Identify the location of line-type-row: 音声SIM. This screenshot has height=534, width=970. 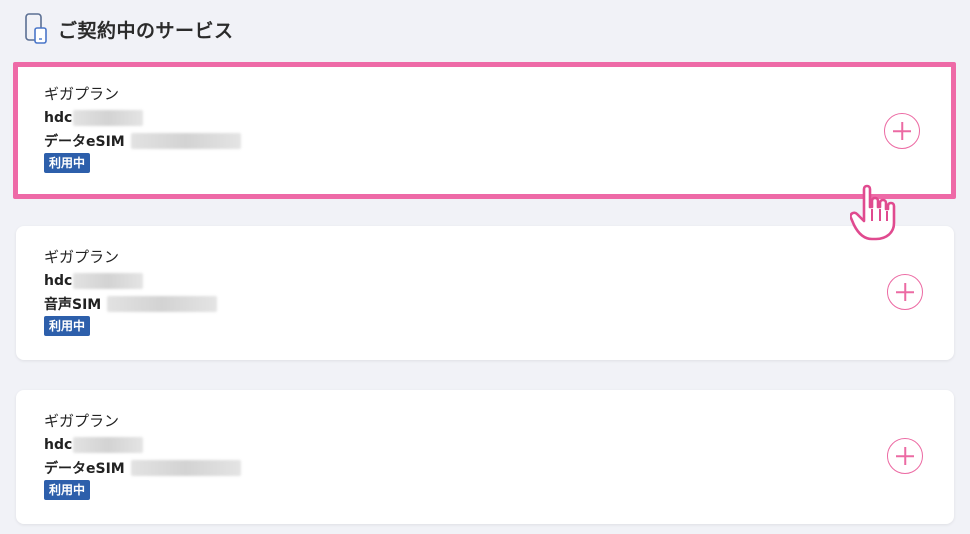
(131, 303).